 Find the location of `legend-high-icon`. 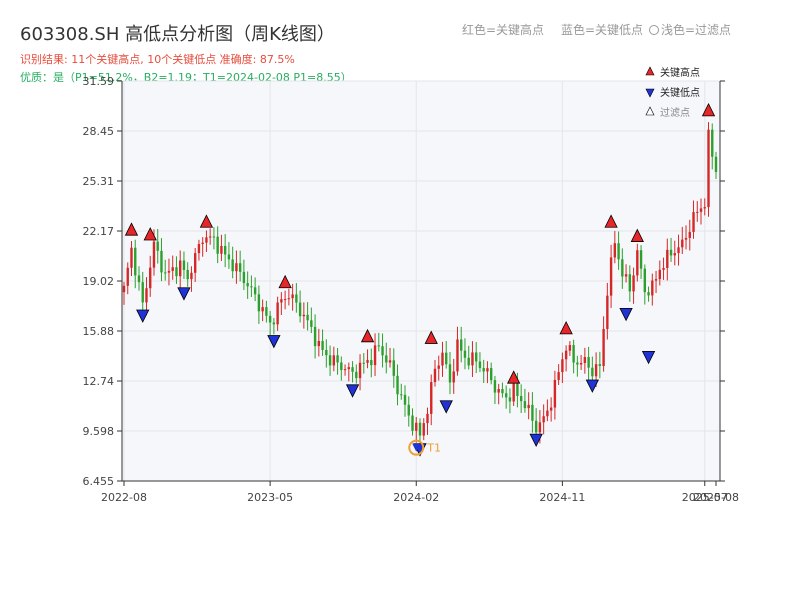

legend-high-icon is located at coordinates (650, 71).